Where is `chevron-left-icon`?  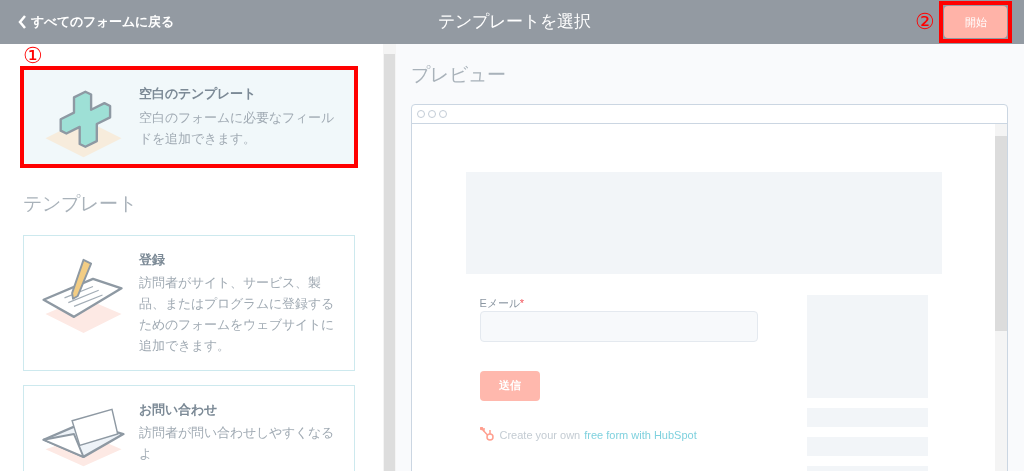
chevron-left-icon is located at coordinates (22, 22).